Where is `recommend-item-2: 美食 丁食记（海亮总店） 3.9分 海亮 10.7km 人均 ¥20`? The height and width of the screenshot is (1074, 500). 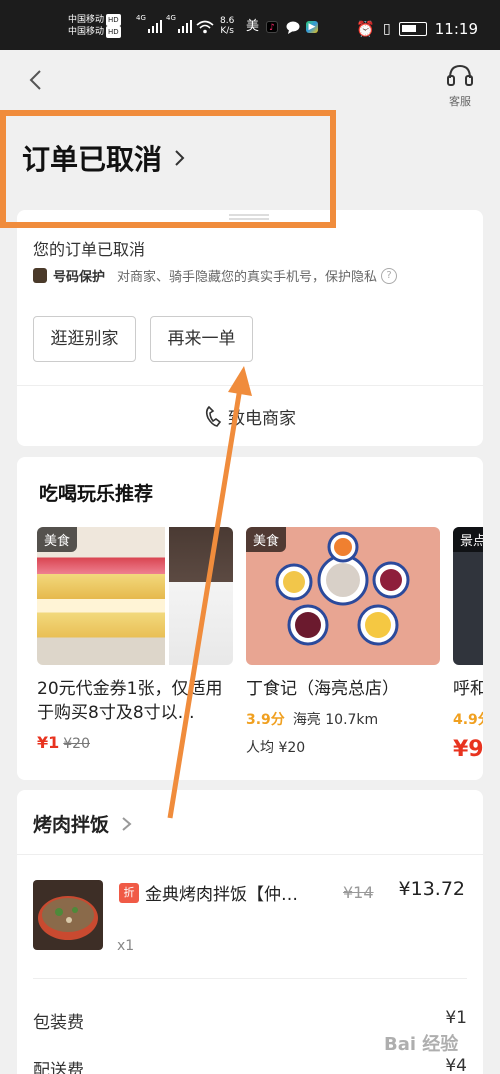
recommend-item-2: 美食 丁食记（海亮总店） 3.9分 海亮 10.7km 人均 ¥20 is located at coordinates (343, 642).